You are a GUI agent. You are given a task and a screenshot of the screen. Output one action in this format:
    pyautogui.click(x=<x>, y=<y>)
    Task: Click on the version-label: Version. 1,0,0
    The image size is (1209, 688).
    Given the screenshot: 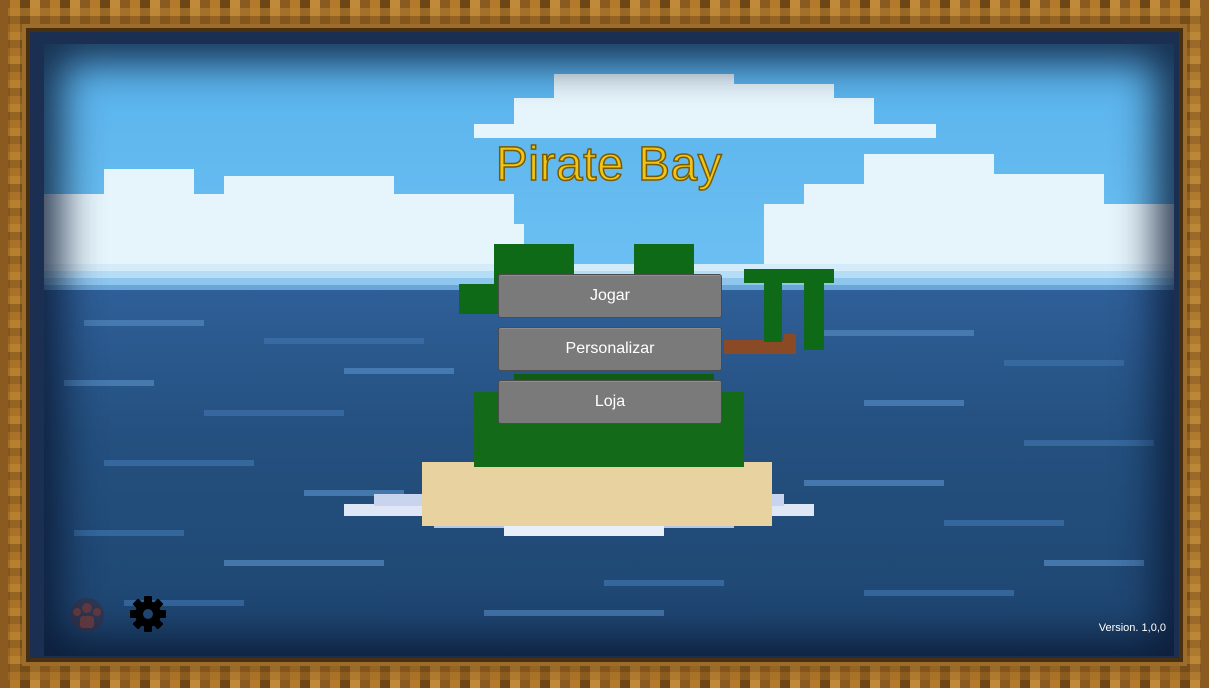 What is the action you would take?
    pyautogui.click(x=1132, y=628)
    